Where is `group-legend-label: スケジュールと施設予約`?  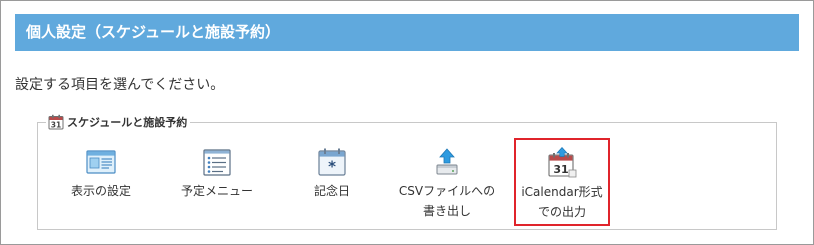 group-legend-label: スケジュールと施設予約 is located at coordinates (127, 122).